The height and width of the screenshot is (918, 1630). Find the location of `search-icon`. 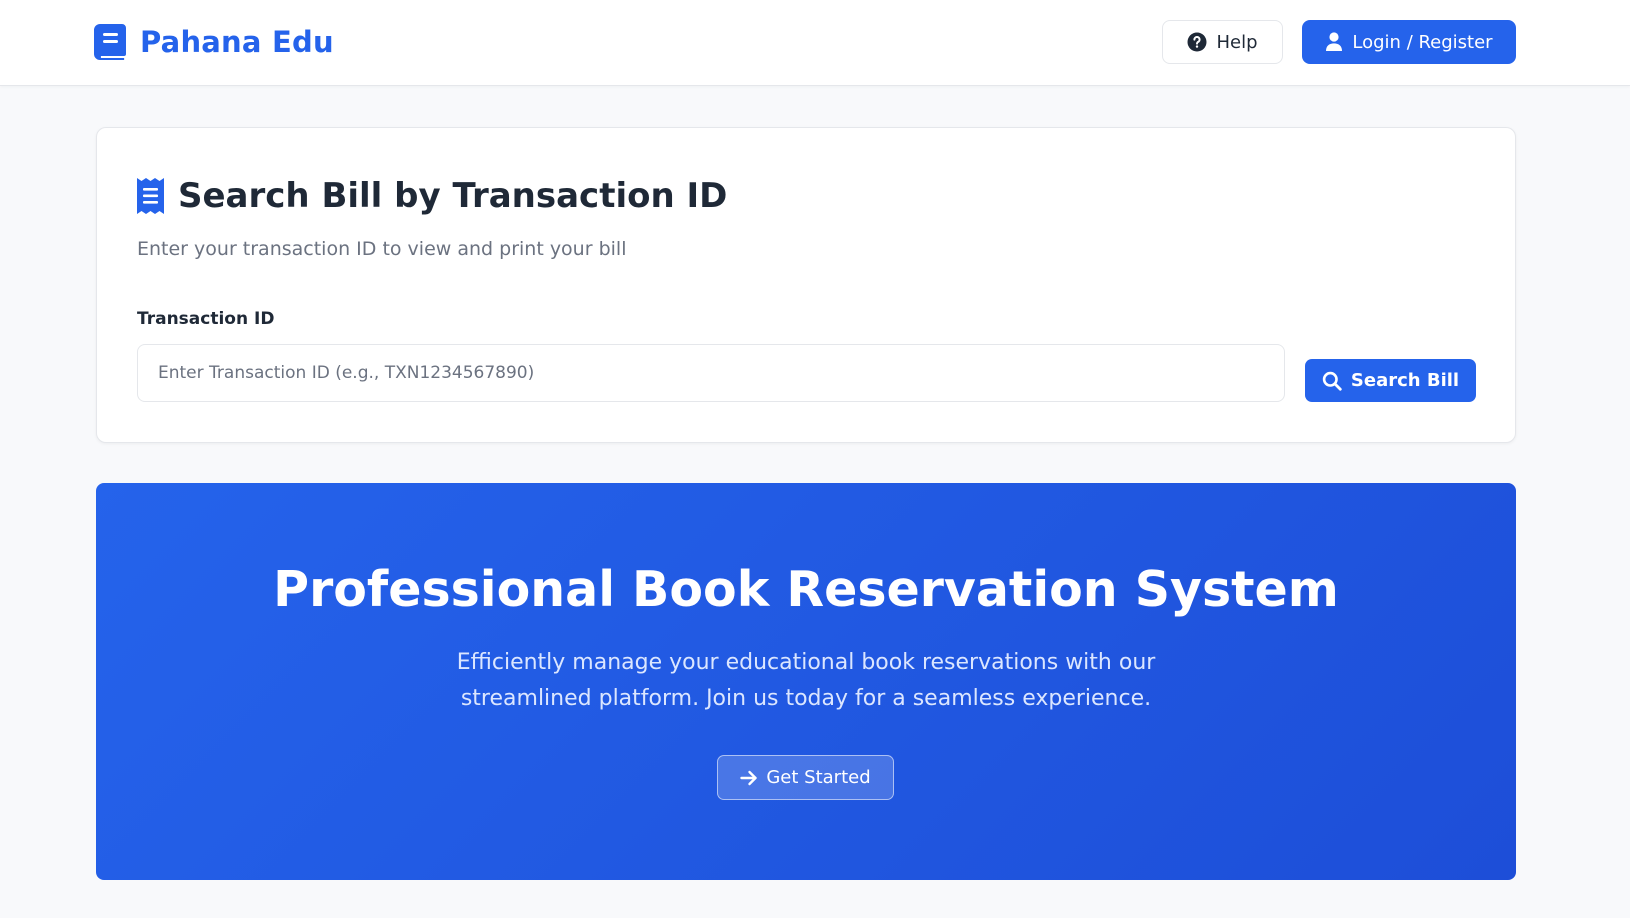

search-icon is located at coordinates (1332, 381).